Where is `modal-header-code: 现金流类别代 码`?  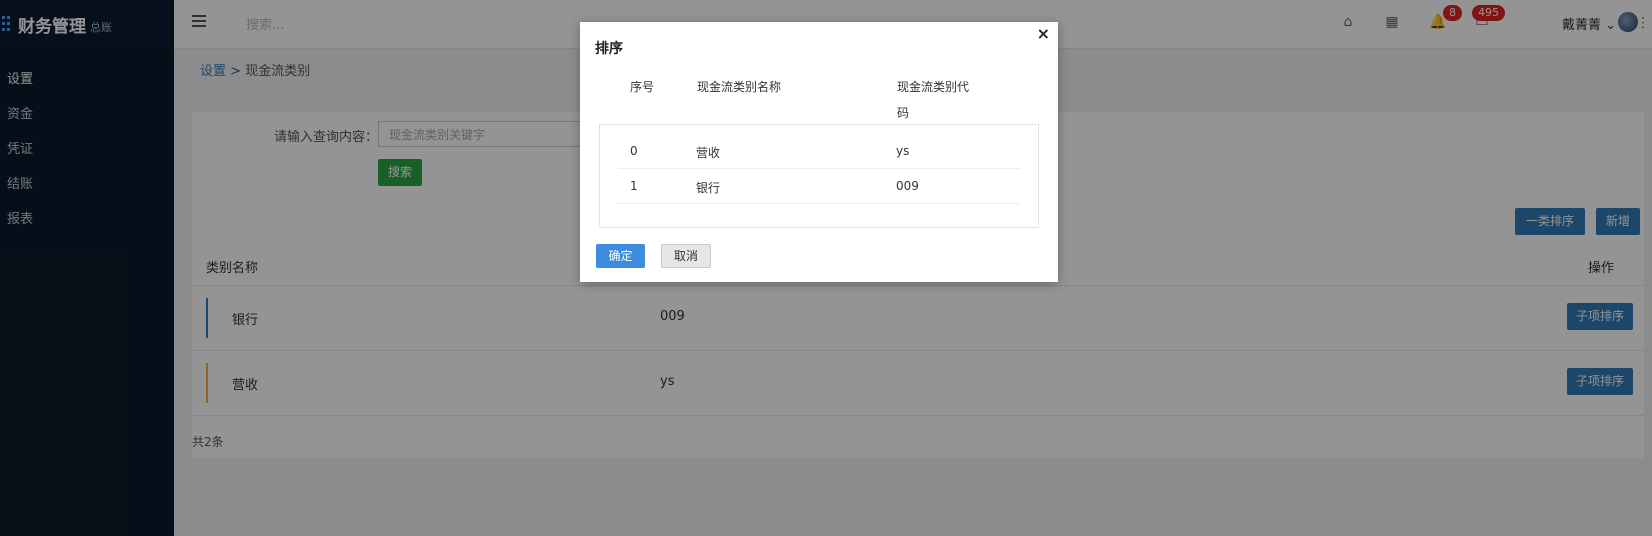
modal-header-code: 现金流类别代 码 is located at coordinates (933, 100).